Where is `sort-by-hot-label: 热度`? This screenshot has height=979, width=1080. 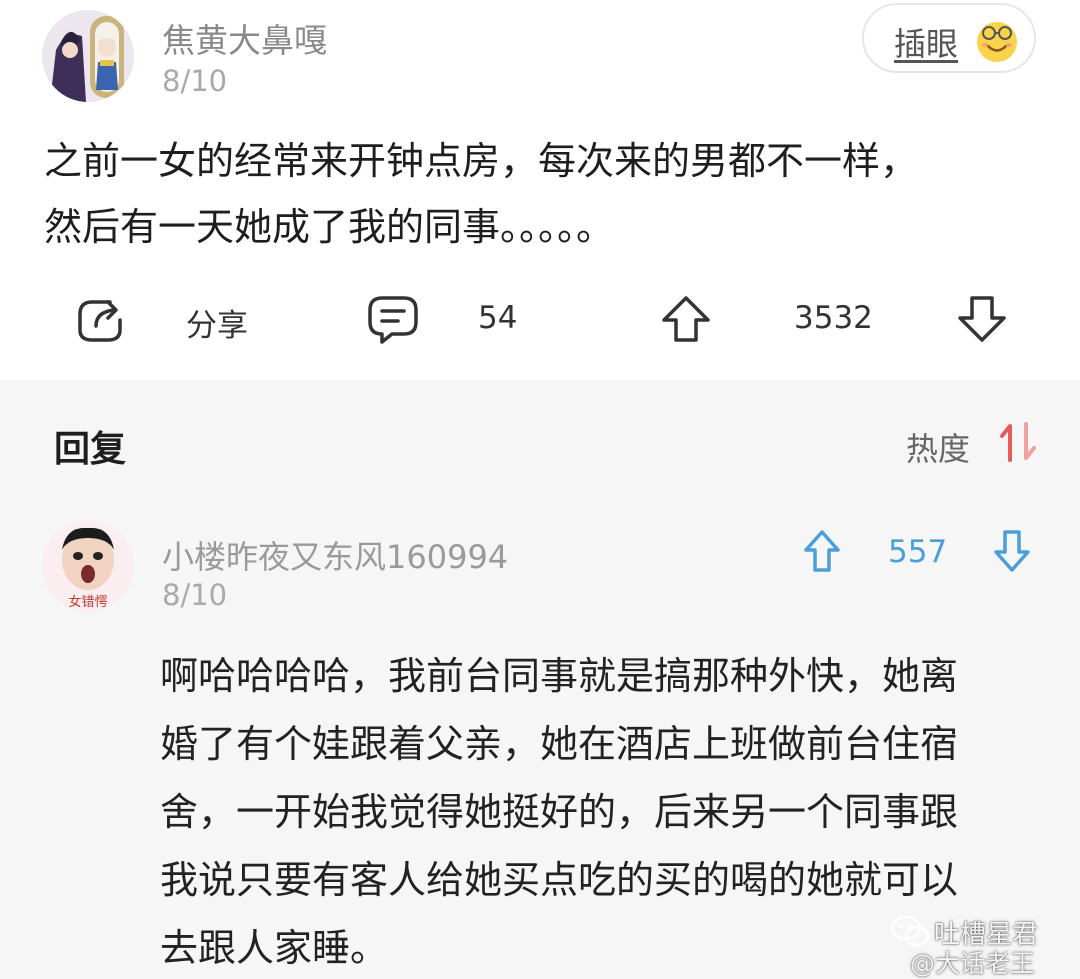 sort-by-hot-label: 热度 is located at coordinates (938, 447).